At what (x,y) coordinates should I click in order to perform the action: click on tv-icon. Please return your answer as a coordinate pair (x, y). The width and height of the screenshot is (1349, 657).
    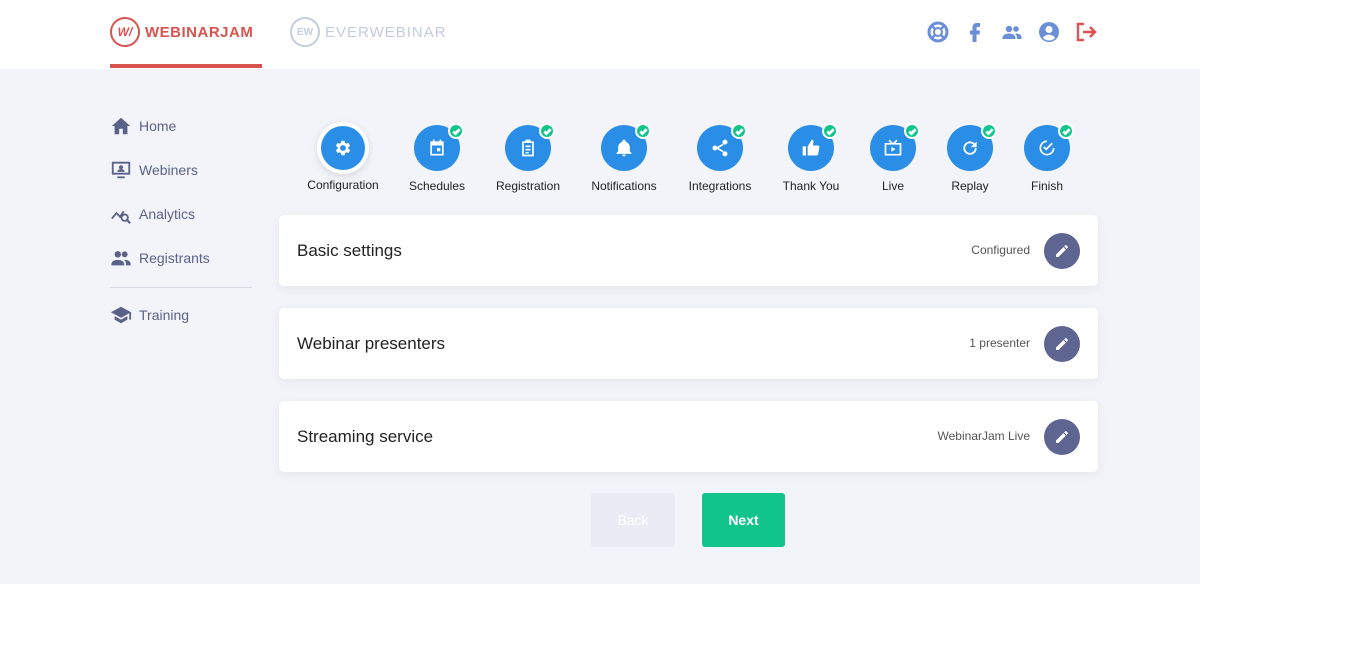
    Looking at the image, I should click on (893, 147).